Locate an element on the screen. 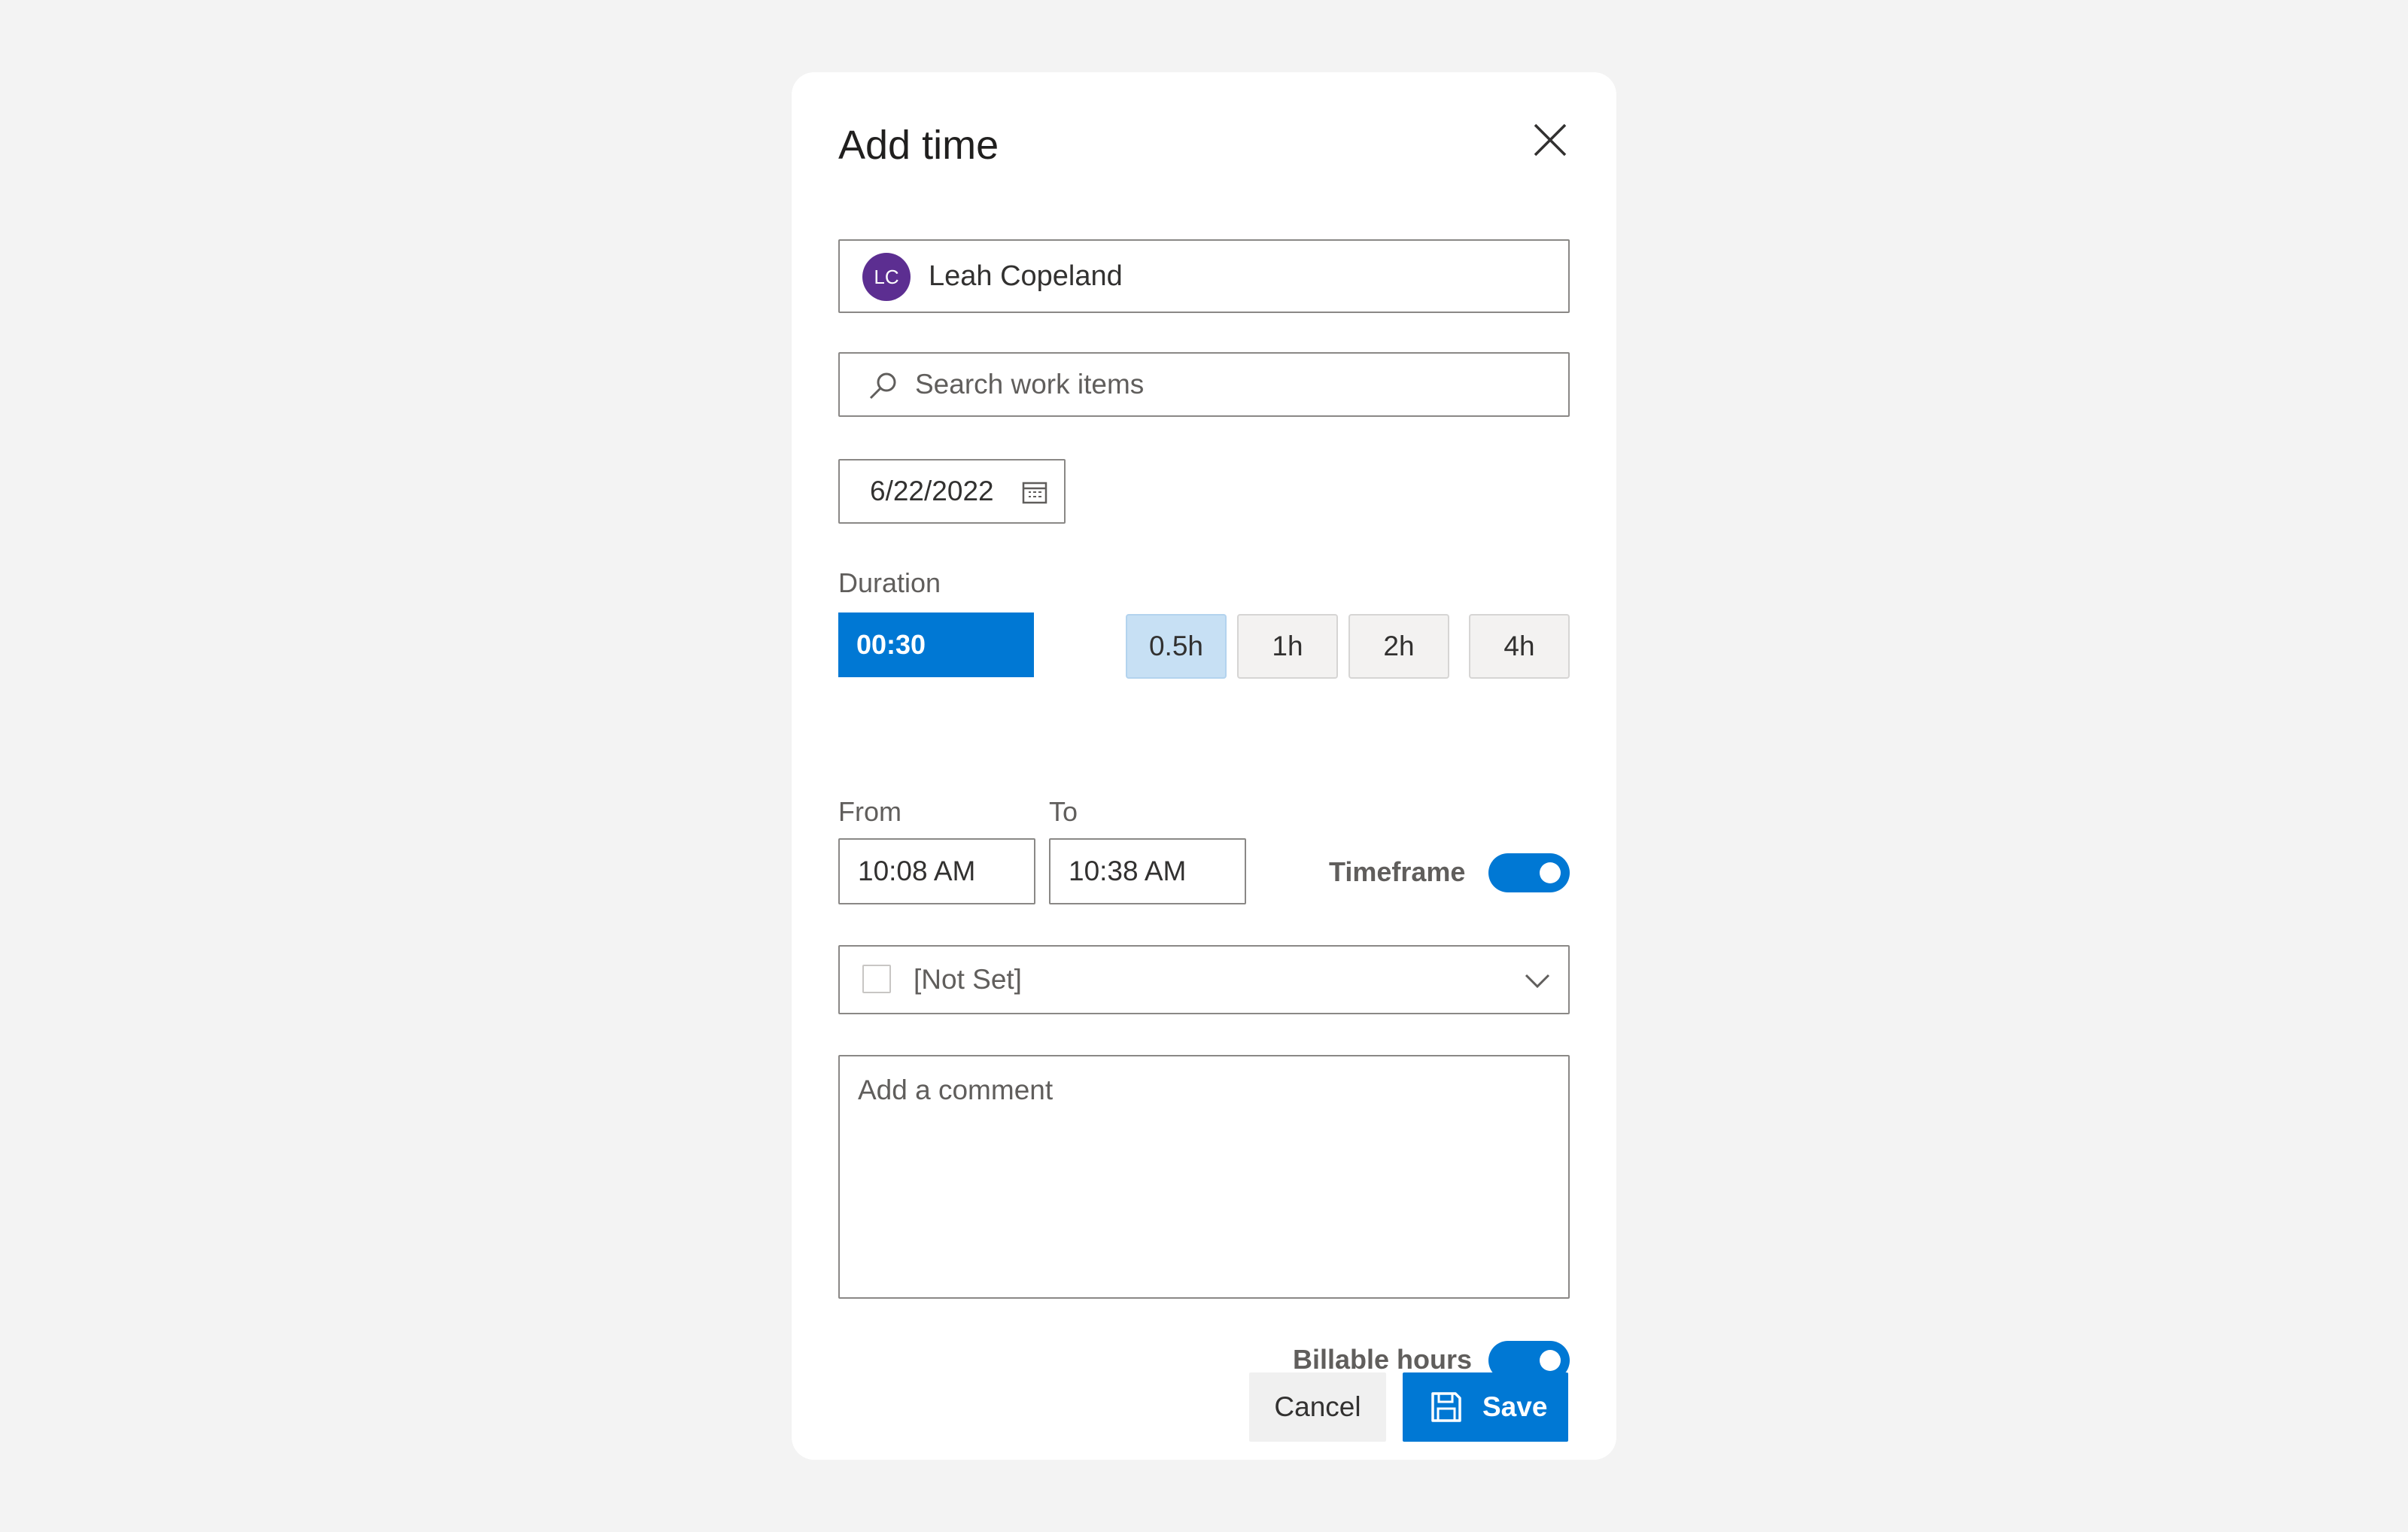 The height and width of the screenshot is (1532, 2408). billable-hours-label: Billable hours is located at coordinates (1383, 1359).